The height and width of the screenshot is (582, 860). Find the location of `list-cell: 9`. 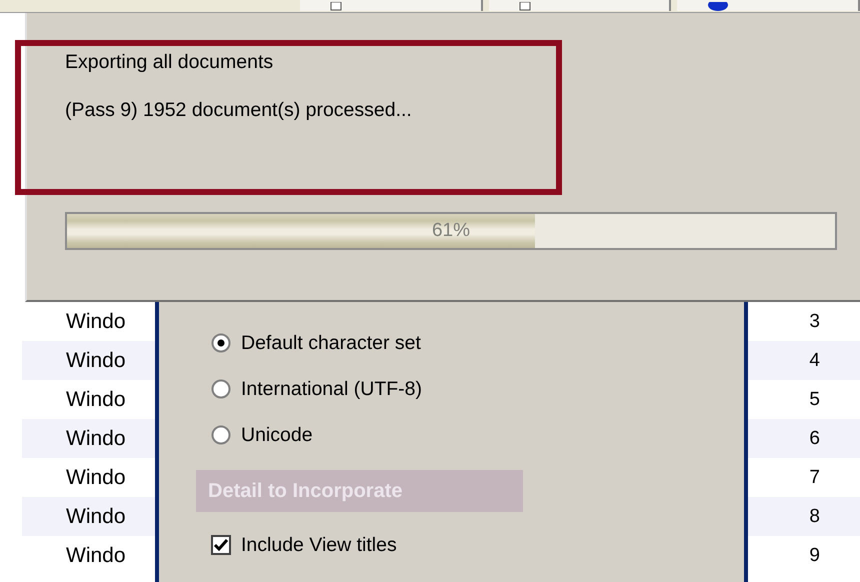

list-cell: 9 is located at coordinates (814, 555).